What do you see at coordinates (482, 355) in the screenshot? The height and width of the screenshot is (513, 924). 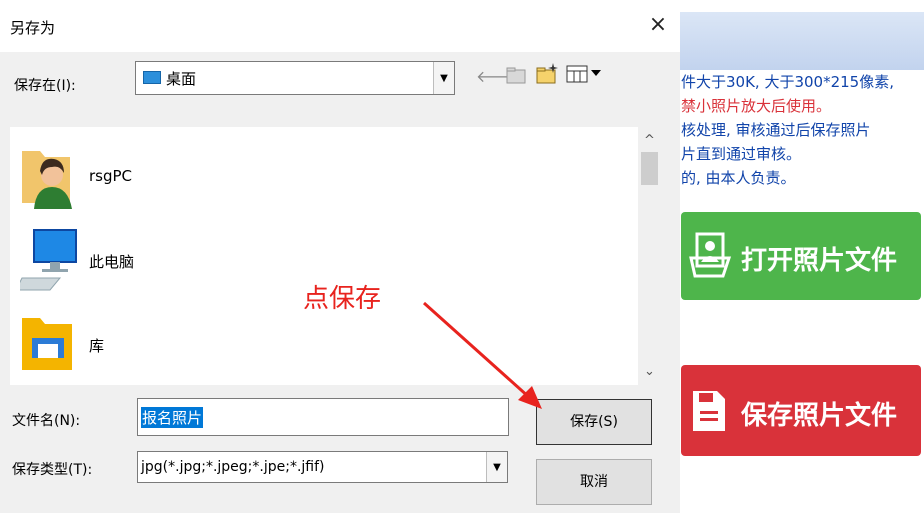 I see `annotation-arrow` at bounding box center [482, 355].